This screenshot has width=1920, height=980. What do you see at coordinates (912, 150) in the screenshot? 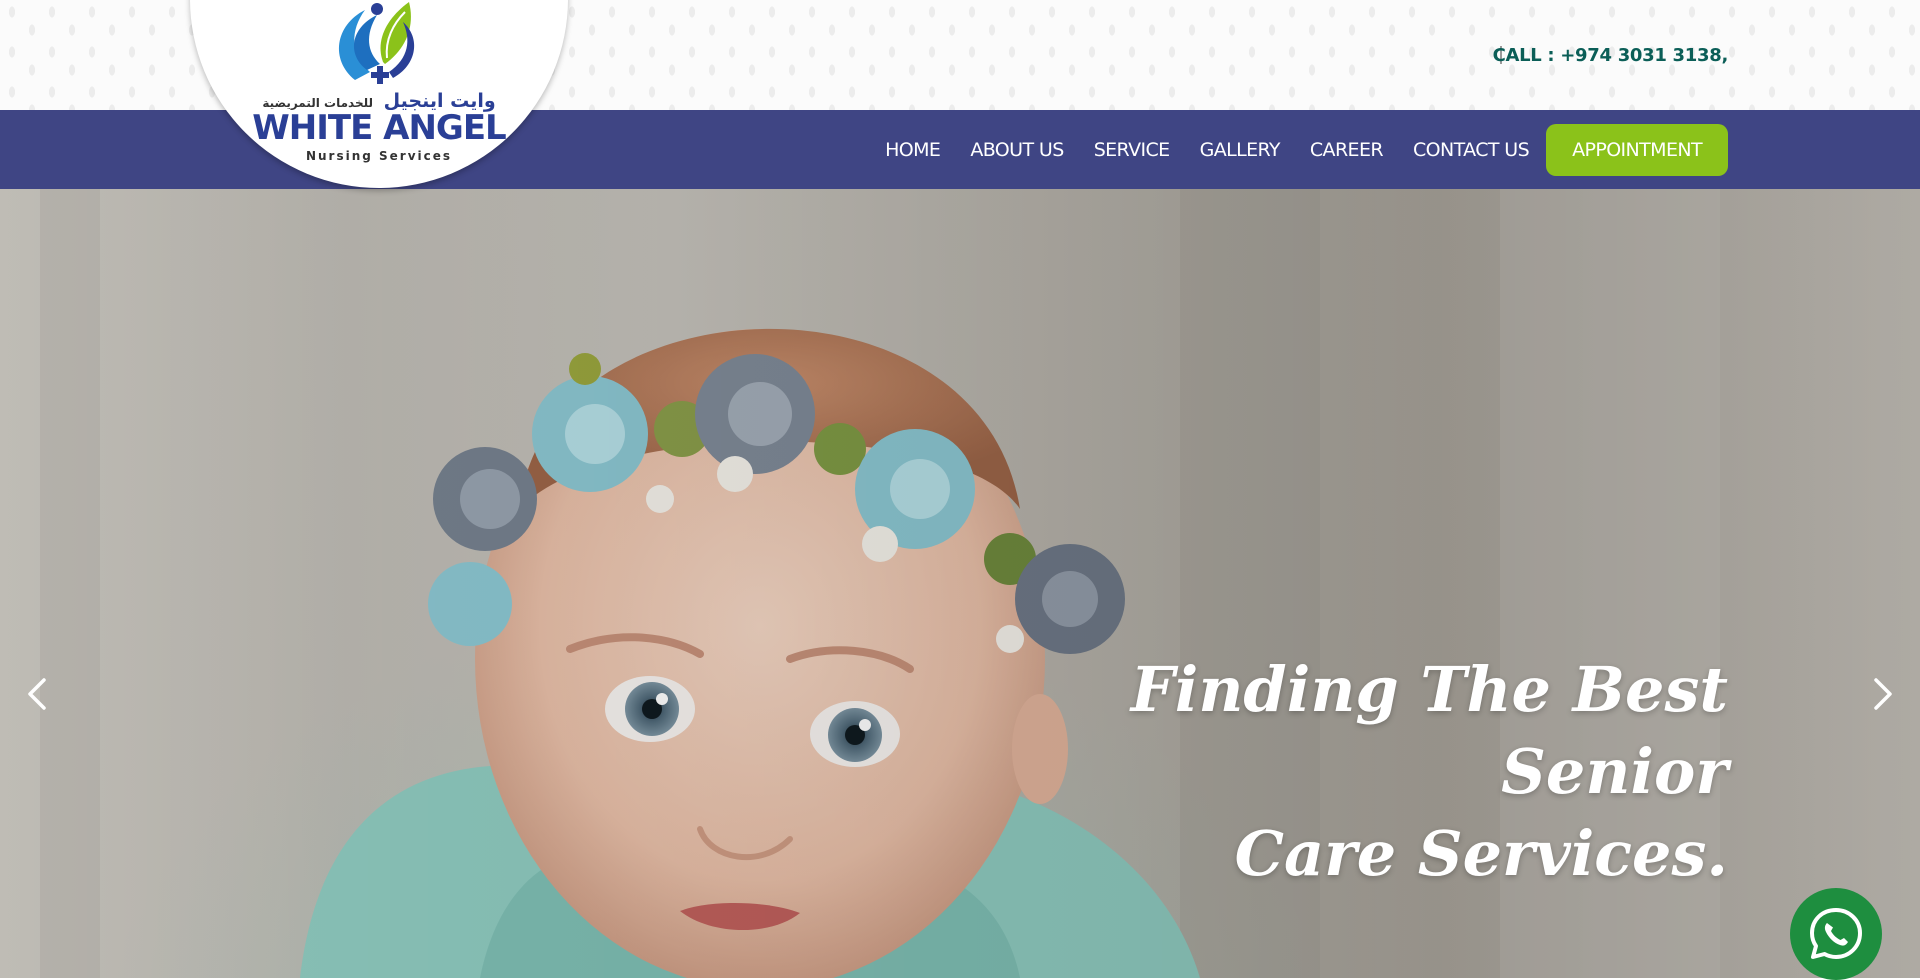
I see `nav-home: HOME` at bounding box center [912, 150].